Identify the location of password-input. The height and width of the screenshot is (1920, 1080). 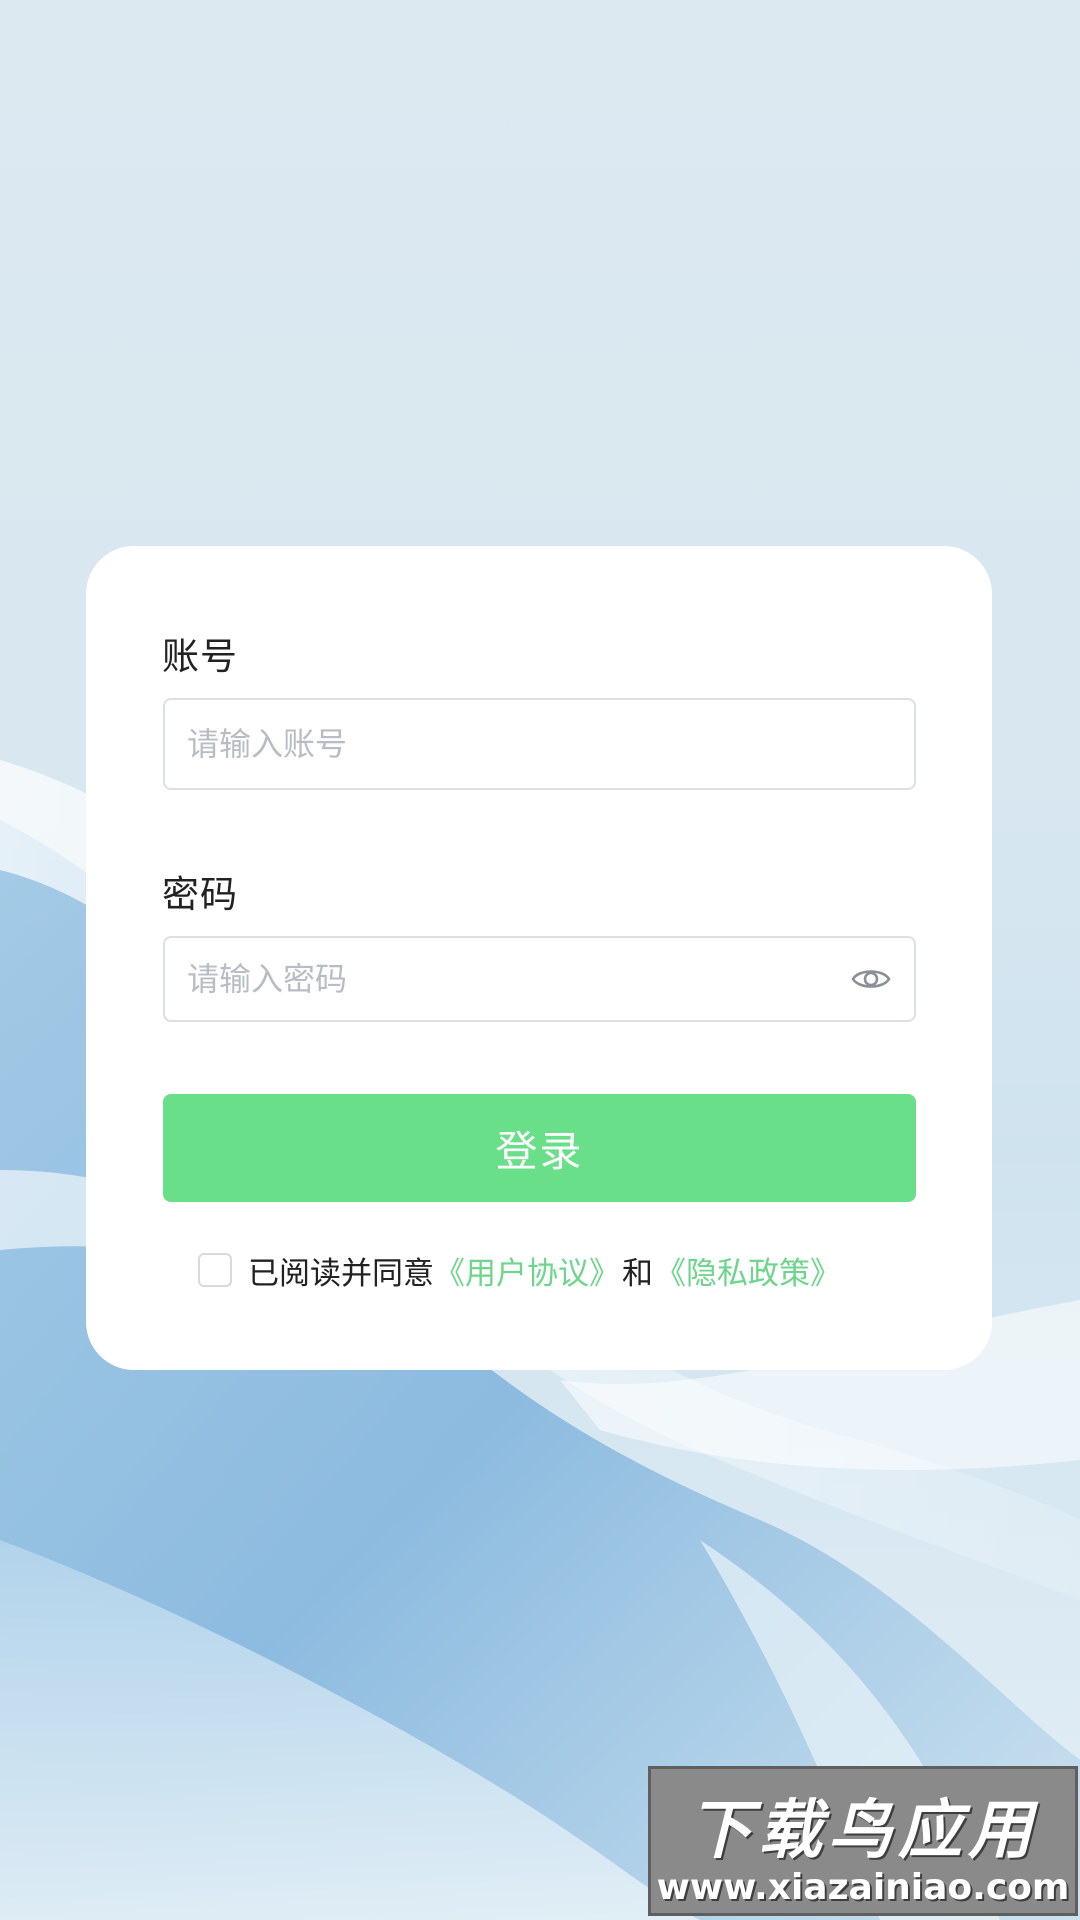
(507, 979).